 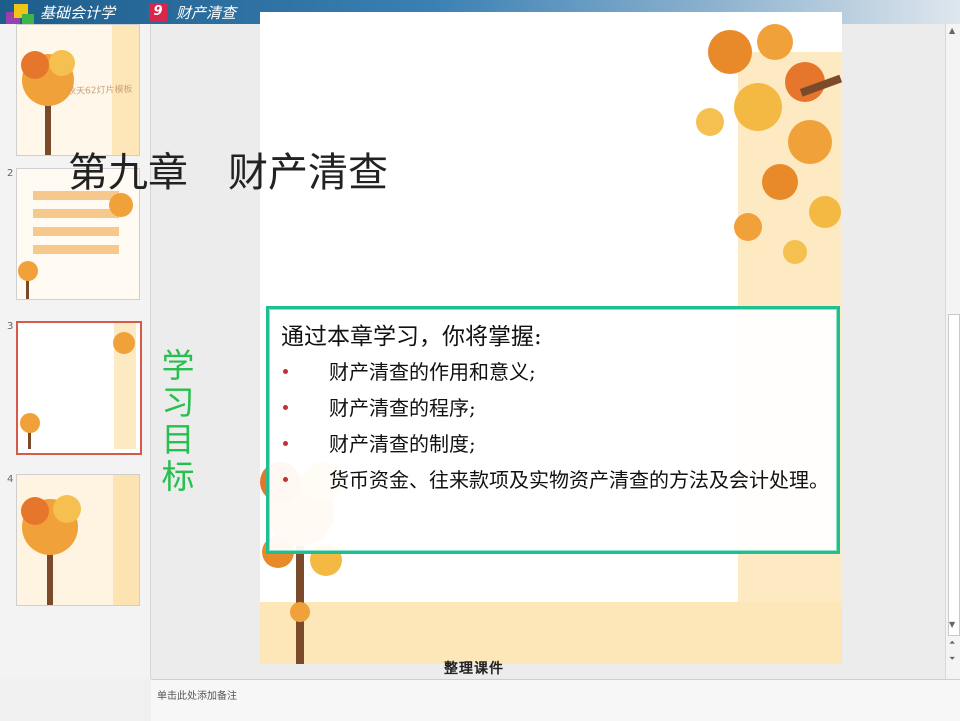 What do you see at coordinates (954, 475) in the screenshot?
I see `scrollbar-thumb` at bounding box center [954, 475].